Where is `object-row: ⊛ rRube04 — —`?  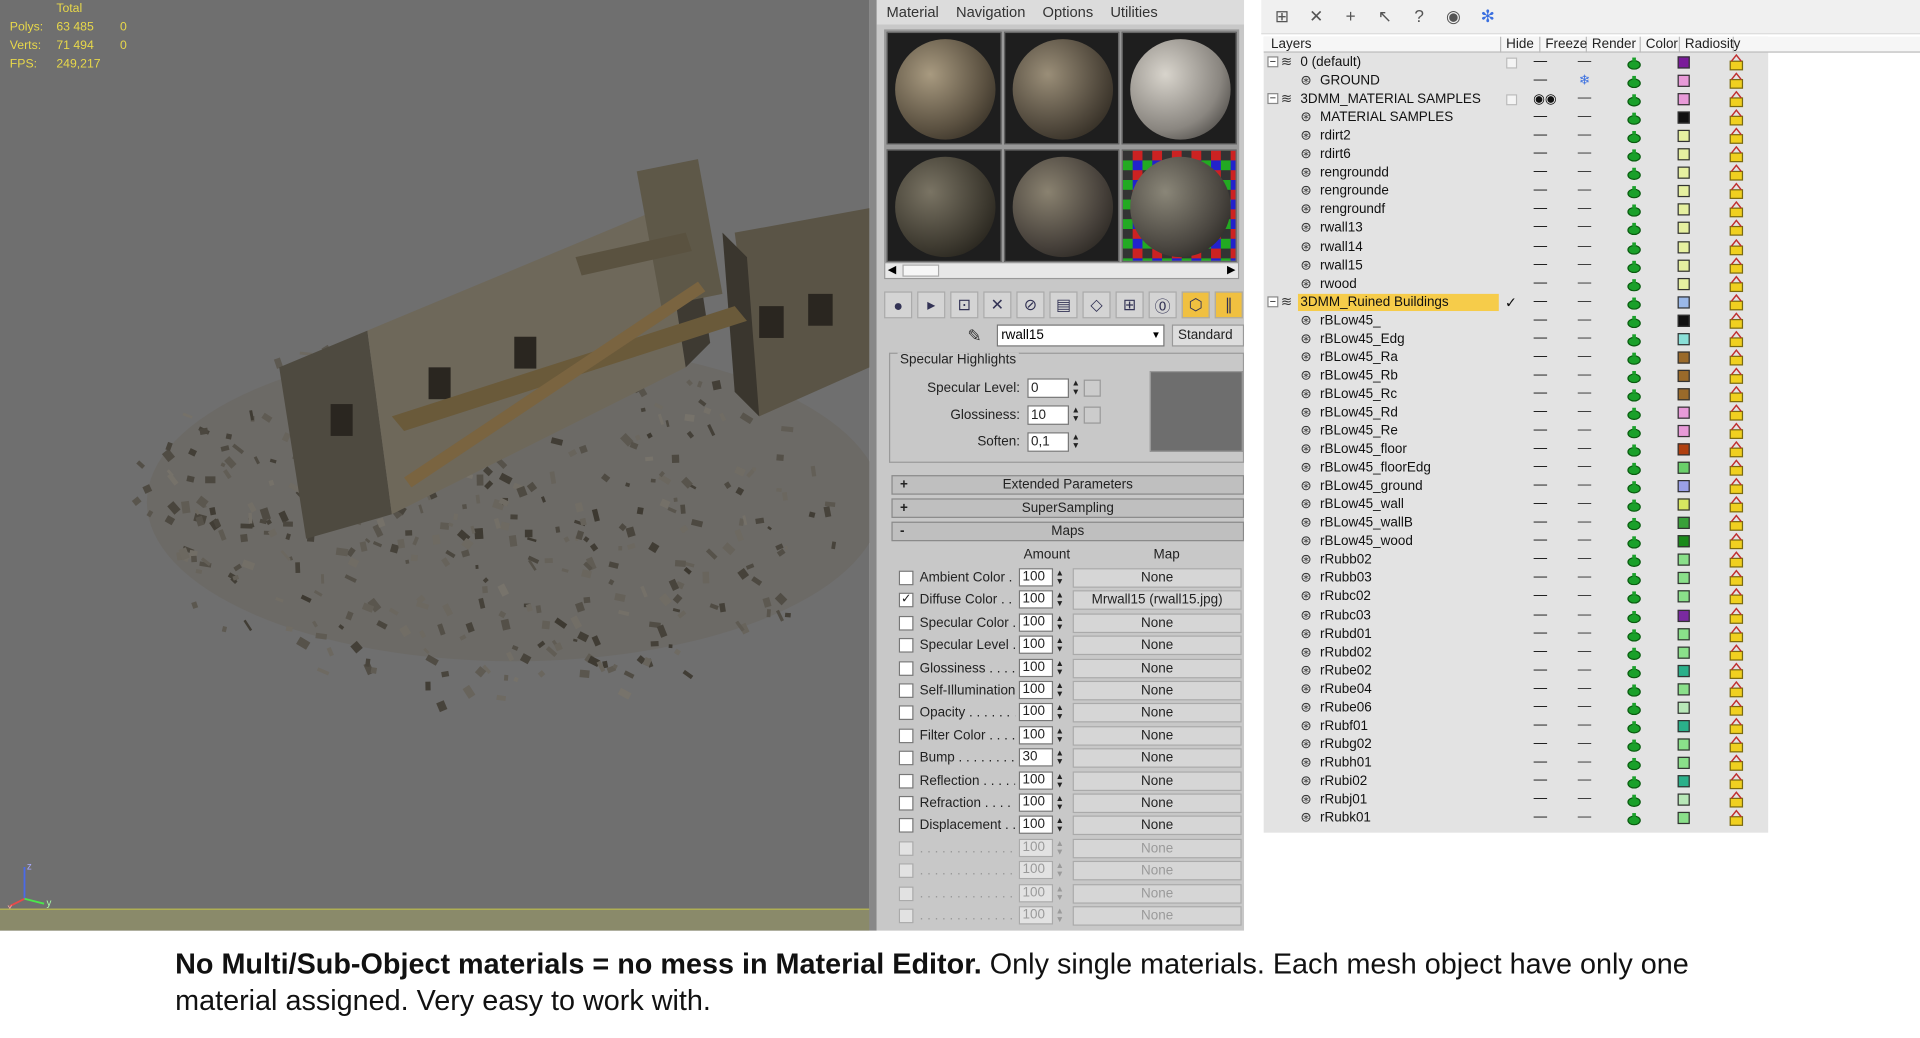 object-row: ⊛ rRube04 — — is located at coordinates (1516, 689).